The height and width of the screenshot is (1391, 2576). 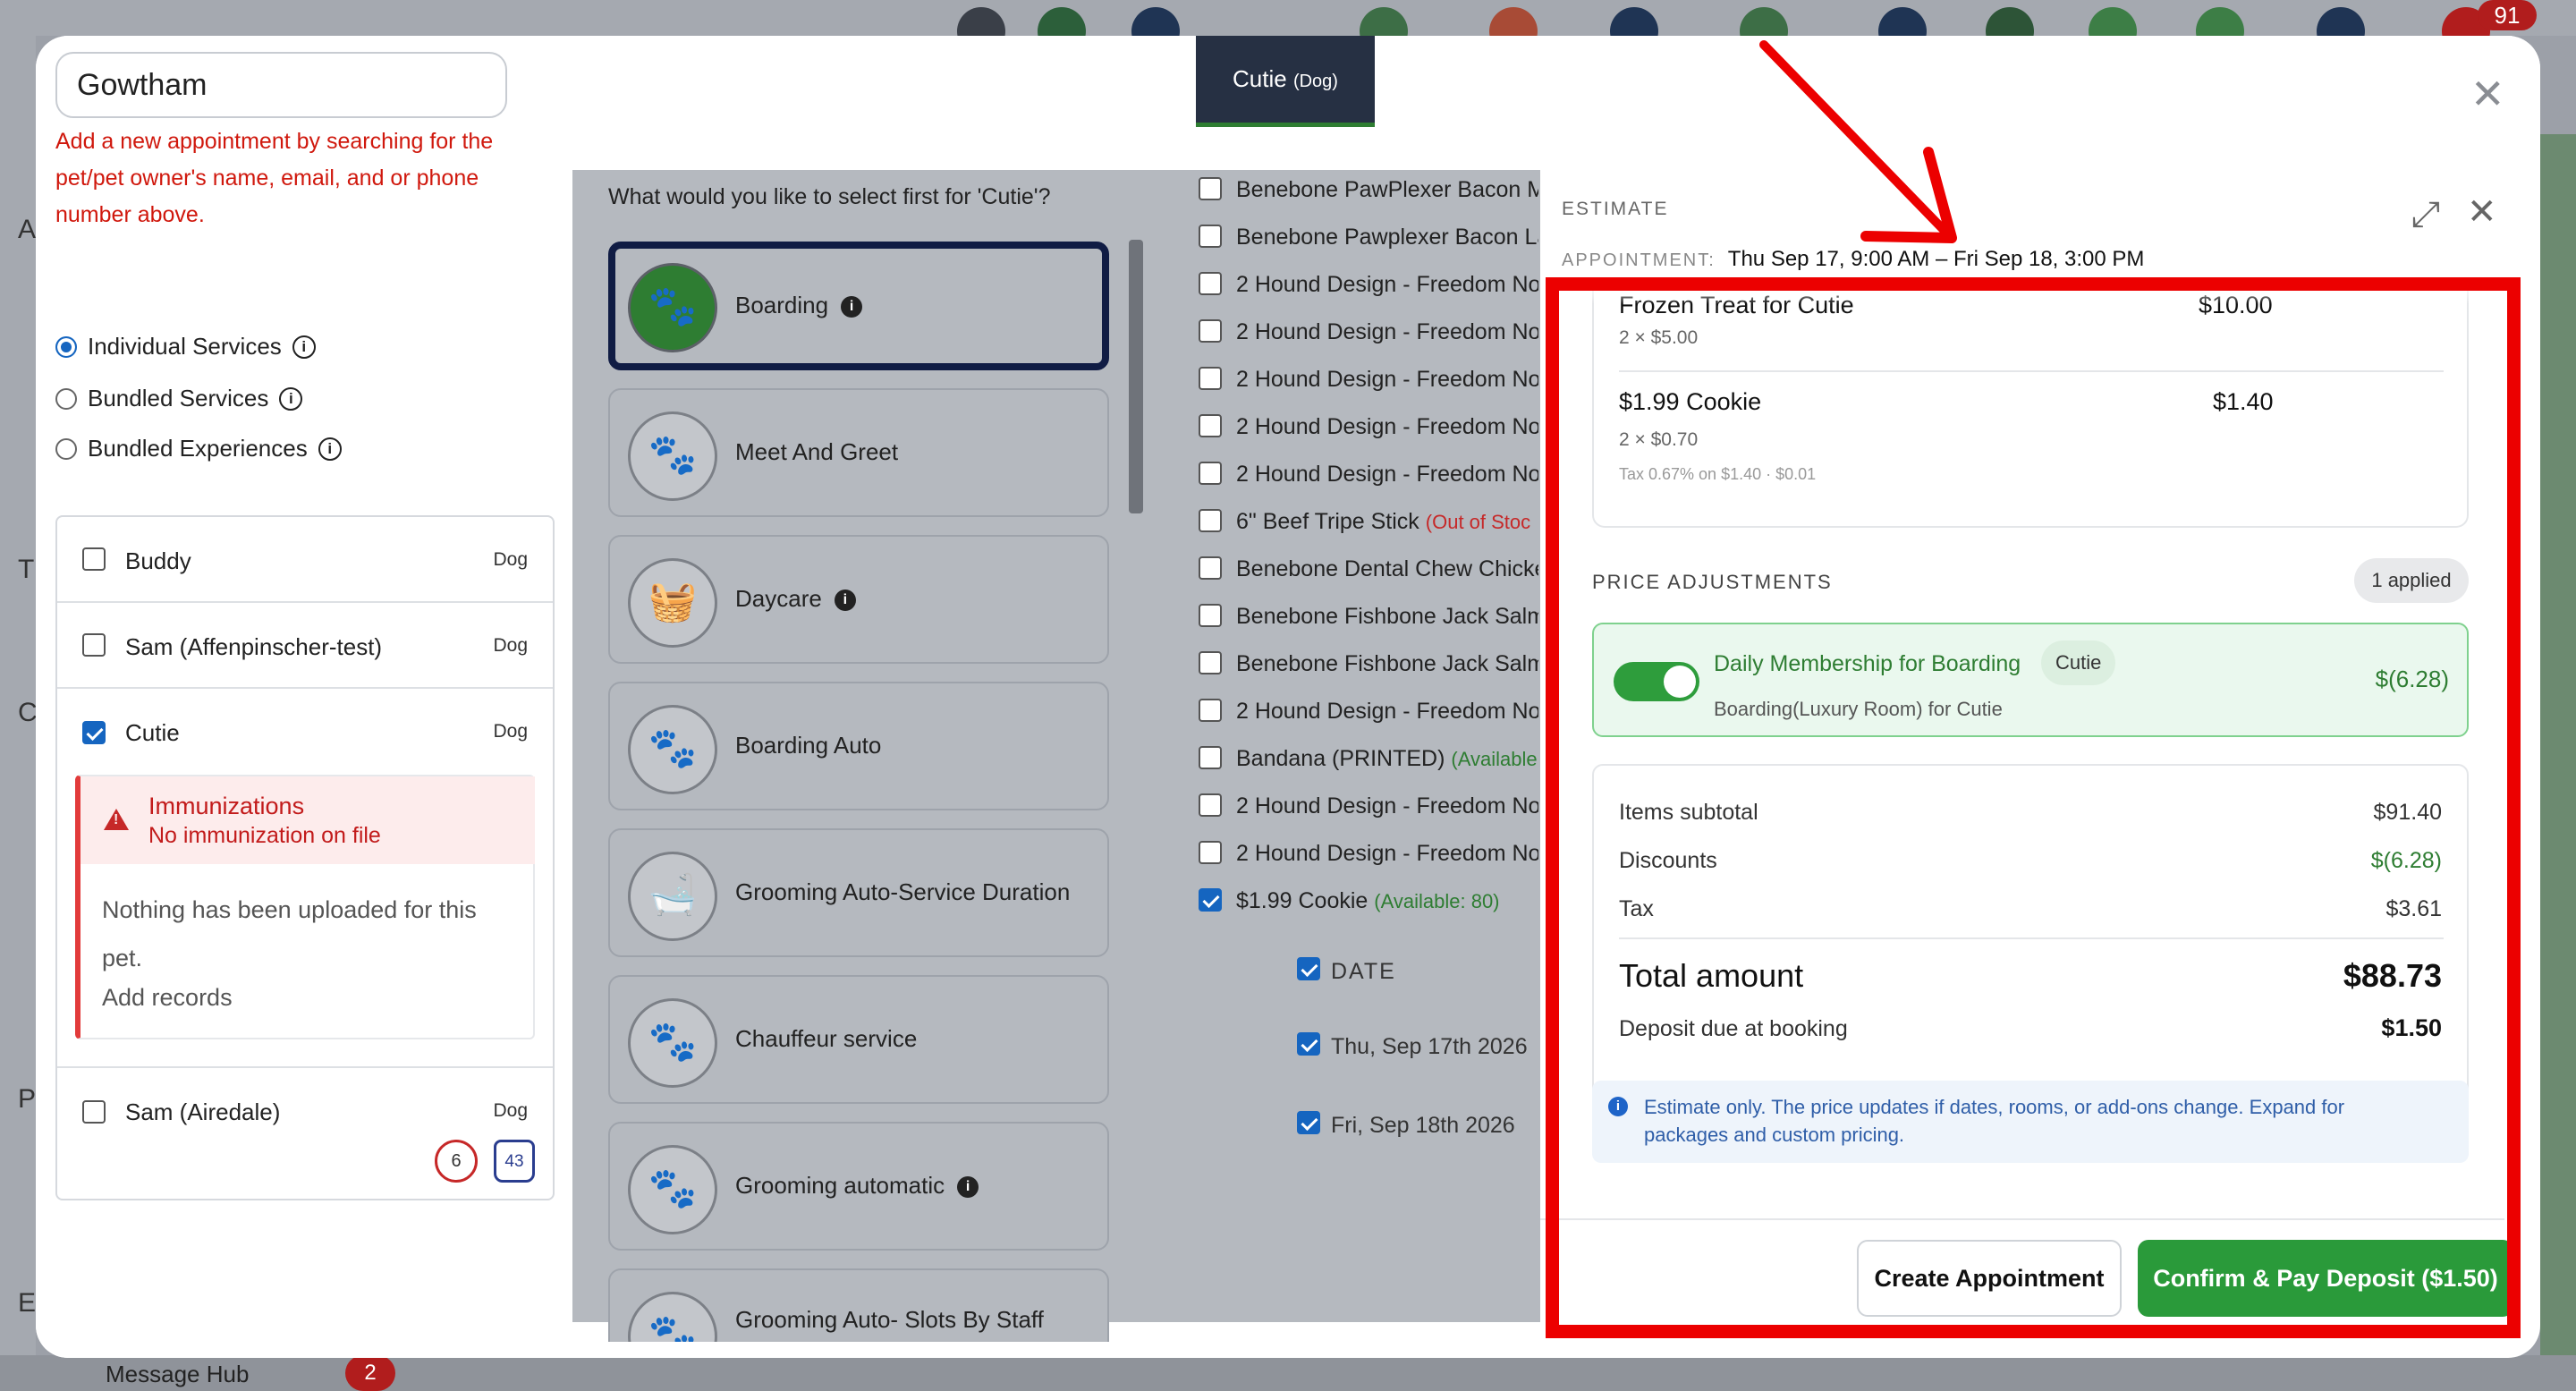 What do you see at coordinates (2507, 15) in the screenshot?
I see `notification-badge: 91` at bounding box center [2507, 15].